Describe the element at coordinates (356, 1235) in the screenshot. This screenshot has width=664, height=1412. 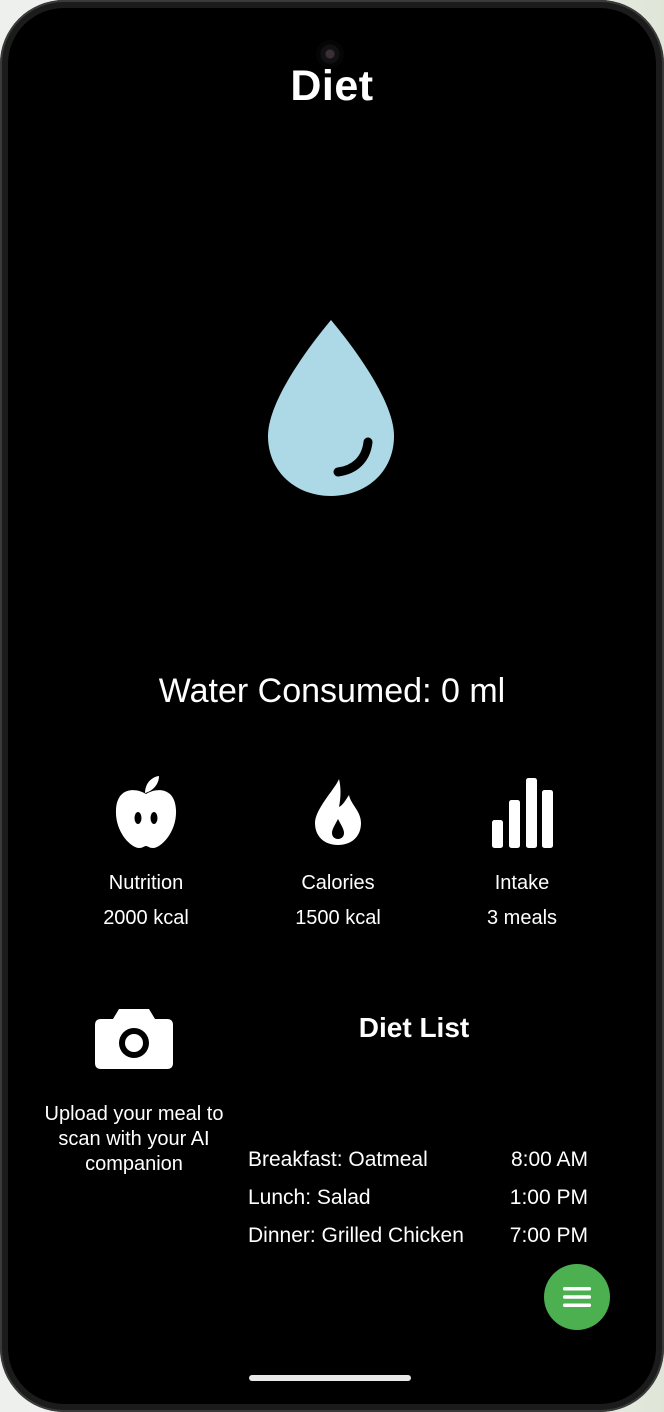
I see `meal-name: Dinner: Grilled Chicken` at that location.